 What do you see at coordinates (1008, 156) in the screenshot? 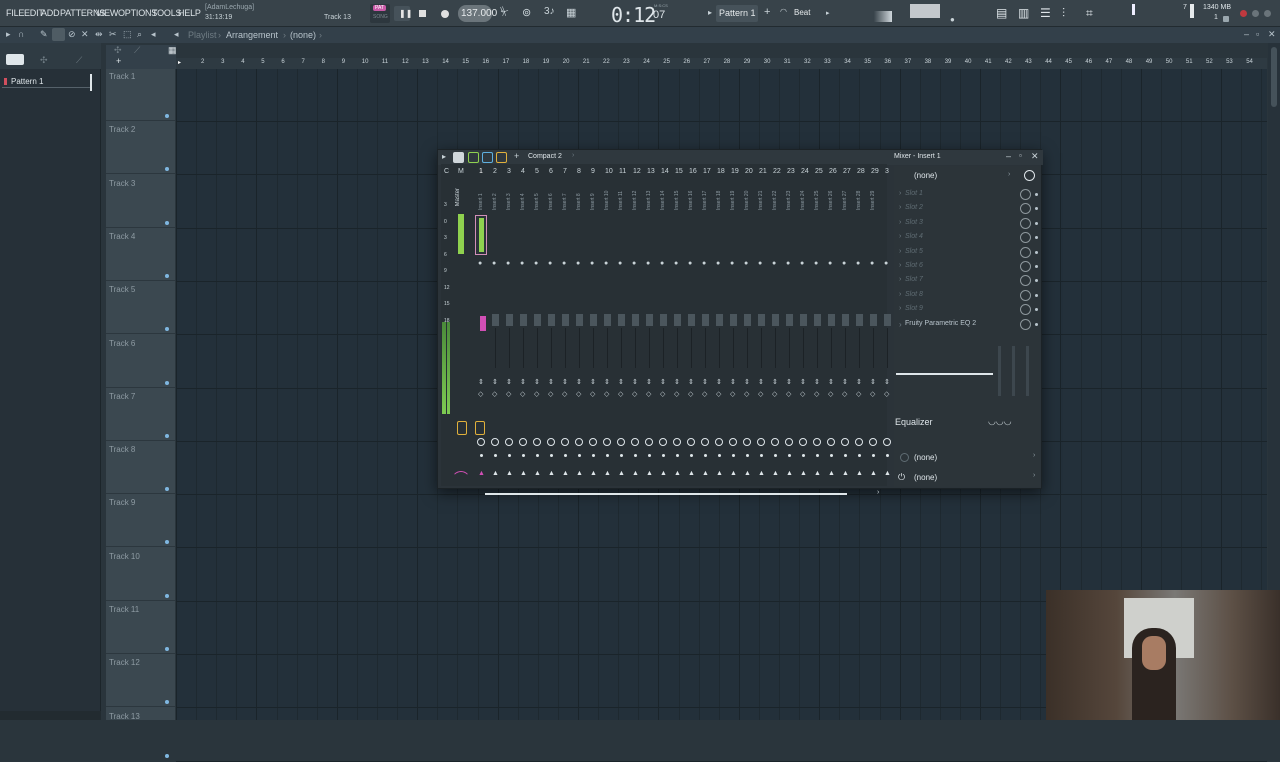
I see `mixer-minimize-icon: –` at bounding box center [1008, 156].